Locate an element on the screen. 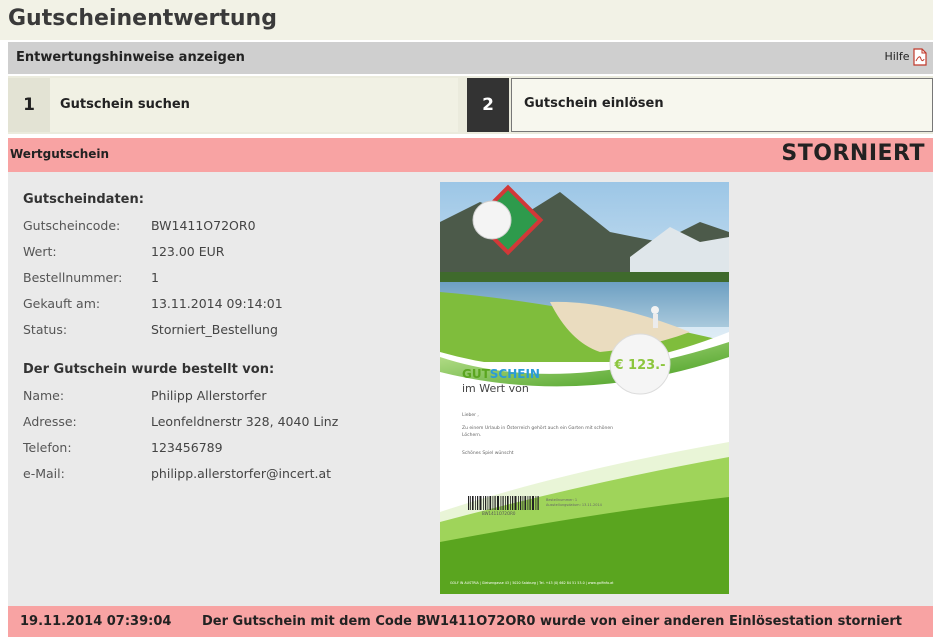 Image resolution: width=933 pixels, height=637 pixels. voucher-closing: Schönes Spiel wünscht is located at coordinates (488, 453).